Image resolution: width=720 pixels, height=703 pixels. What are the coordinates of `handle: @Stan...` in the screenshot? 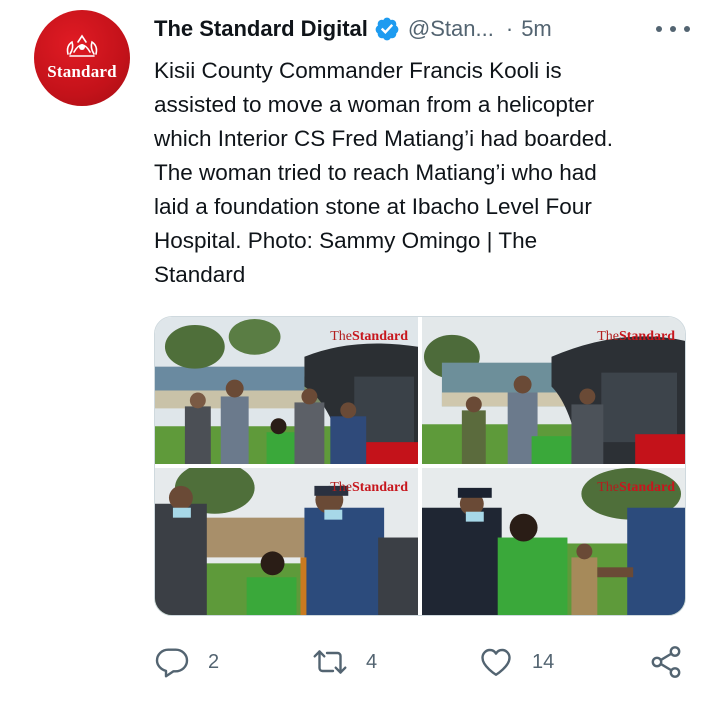 It's located at (451, 29).